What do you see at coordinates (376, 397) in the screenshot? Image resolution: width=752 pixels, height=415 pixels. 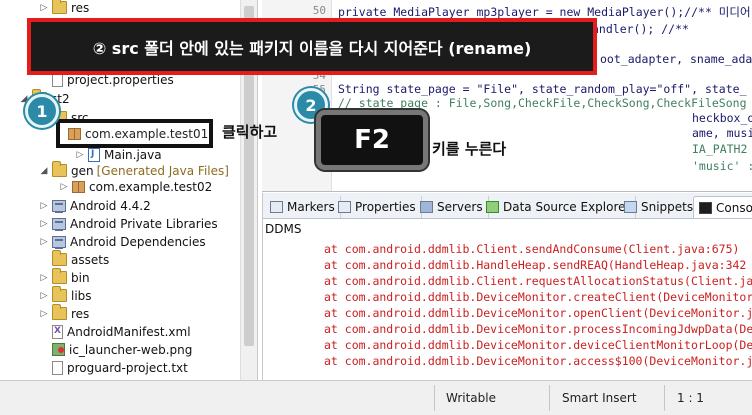 I see `status-bar: Writable Smart Insert 1 : 1` at bounding box center [376, 397].